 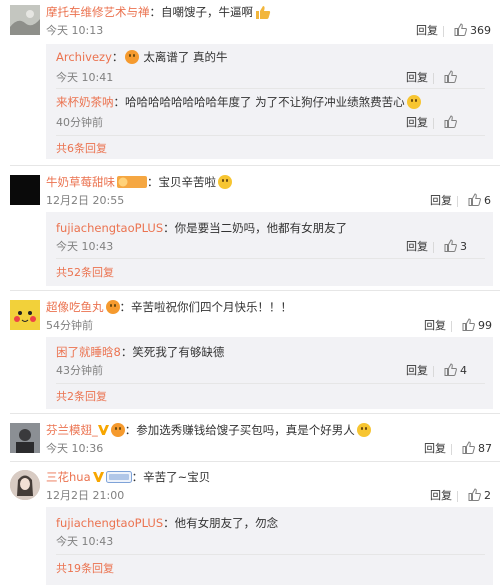 I want to click on more-replies-link: 共2条回复, so click(x=81, y=397).